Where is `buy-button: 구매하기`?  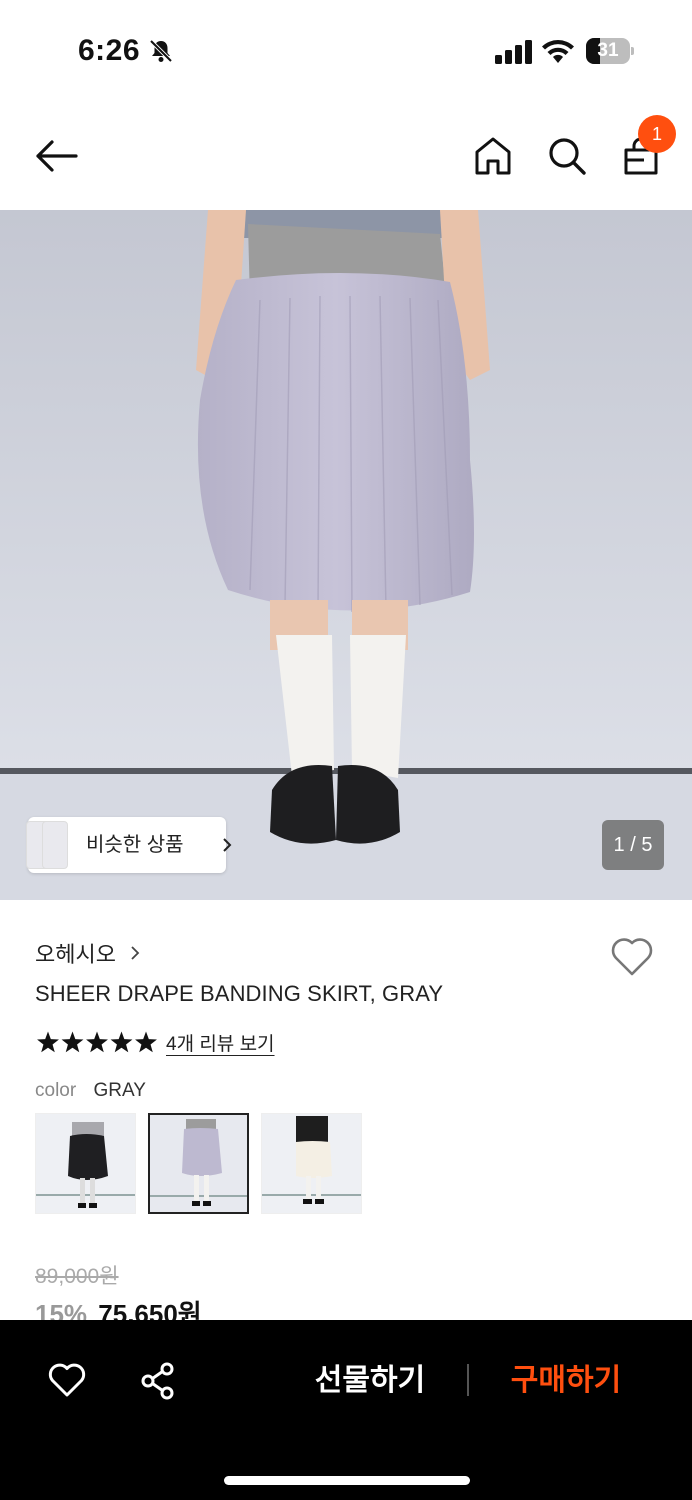
buy-button: 구매하기 is located at coordinates (566, 1381).